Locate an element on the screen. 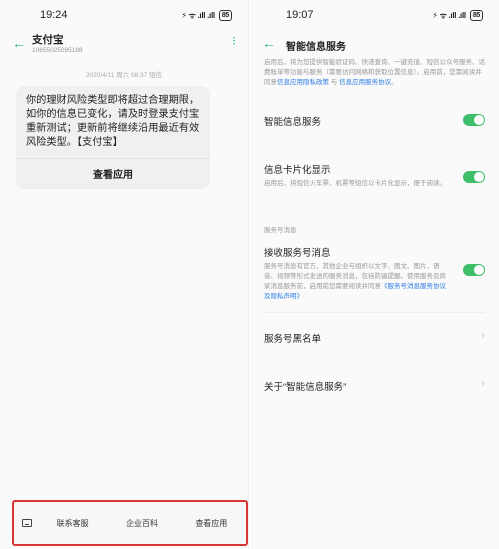 Image resolution: width=499 pixels, height=549 pixels. divider is located at coordinates (374, 312).